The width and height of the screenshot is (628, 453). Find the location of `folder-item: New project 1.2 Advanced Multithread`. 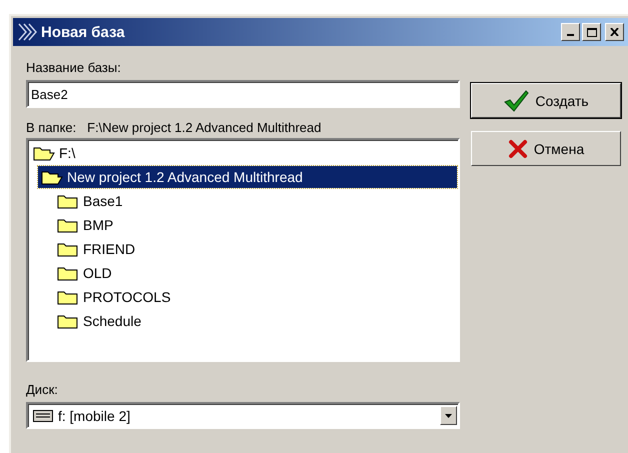

folder-item: New project 1.2 Advanced Multithread is located at coordinates (247, 177).